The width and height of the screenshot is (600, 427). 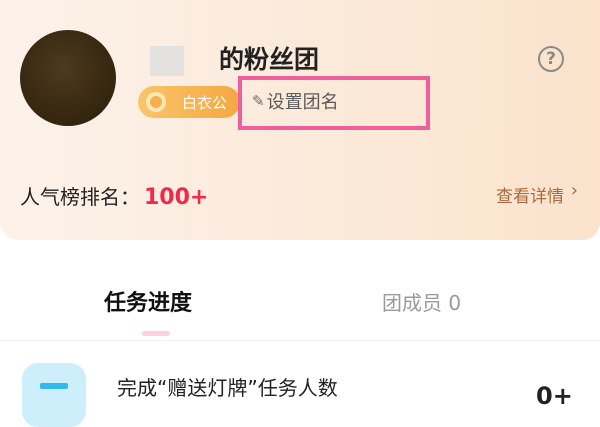 I want to click on rank-value: 100+, so click(x=176, y=197).